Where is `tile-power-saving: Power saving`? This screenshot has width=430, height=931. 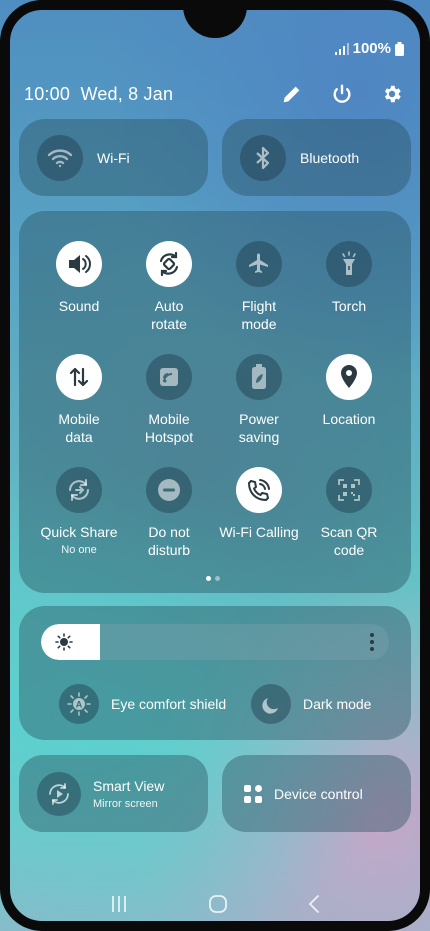 tile-power-saving: Power saving is located at coordinates (259, 400).